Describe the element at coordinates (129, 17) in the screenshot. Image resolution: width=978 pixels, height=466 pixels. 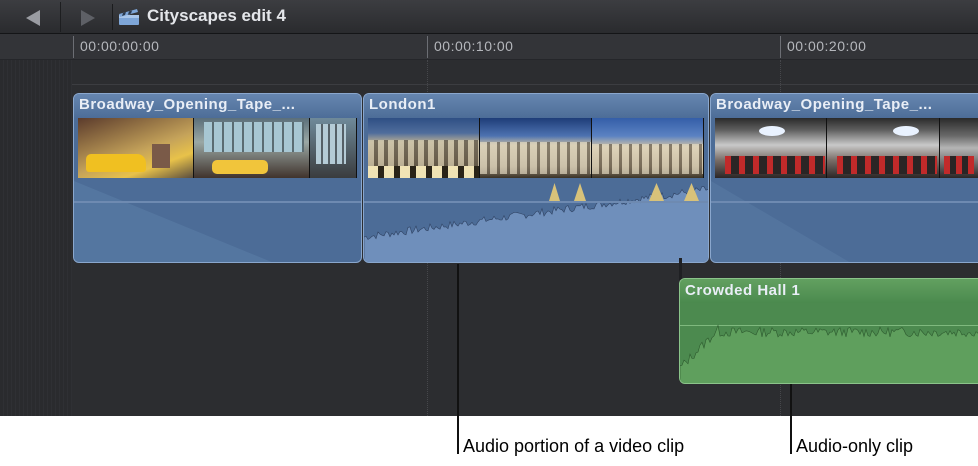
I see `clapperboard-icon` at that location.